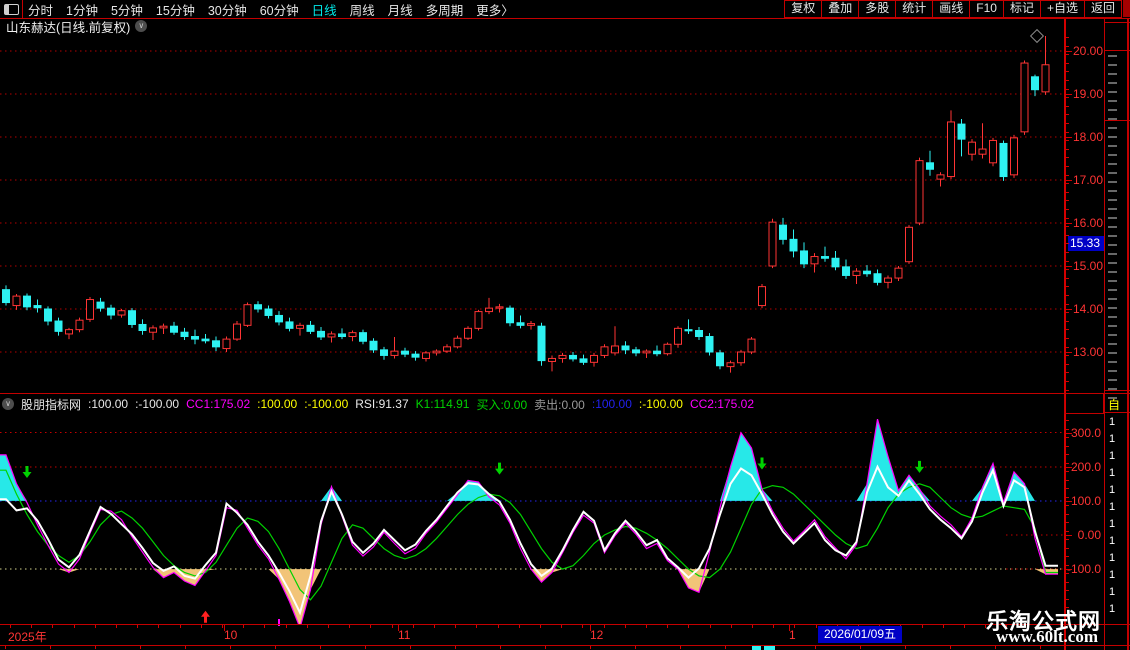 This screenshot has width=1130, height=650. I want to click on indicator-value: :100.00, so click(277, 404).